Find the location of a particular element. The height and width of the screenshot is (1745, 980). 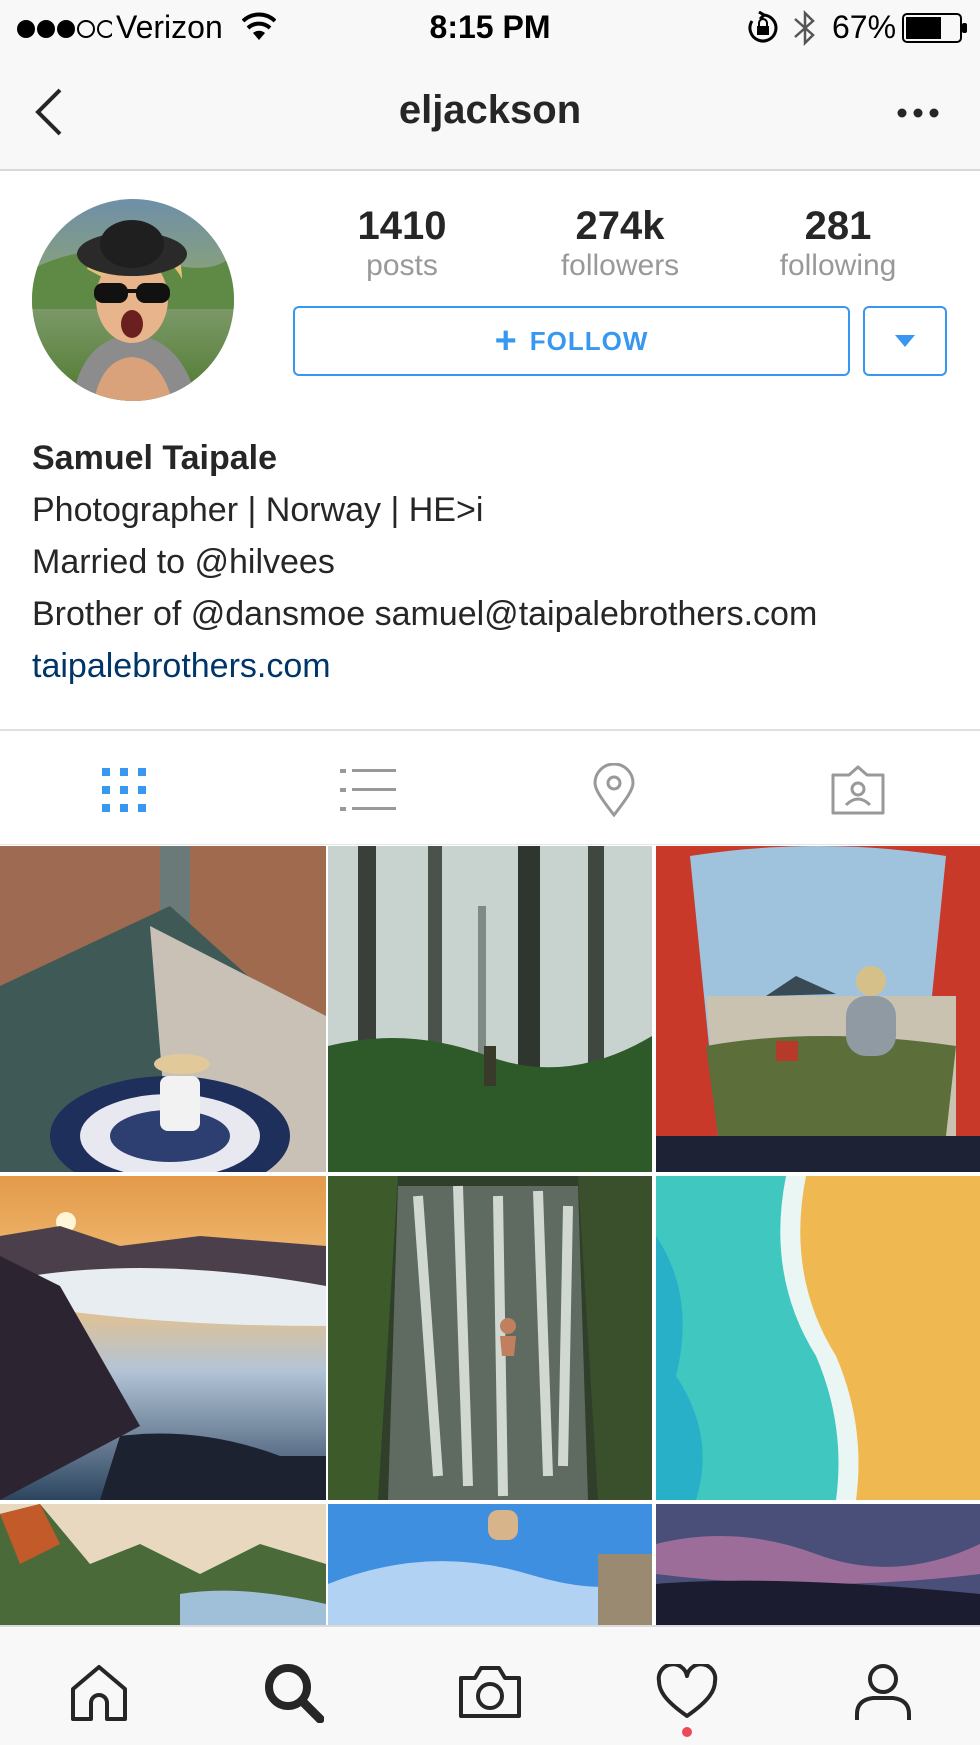

profile-tab is located at coordinates (883, 1692).